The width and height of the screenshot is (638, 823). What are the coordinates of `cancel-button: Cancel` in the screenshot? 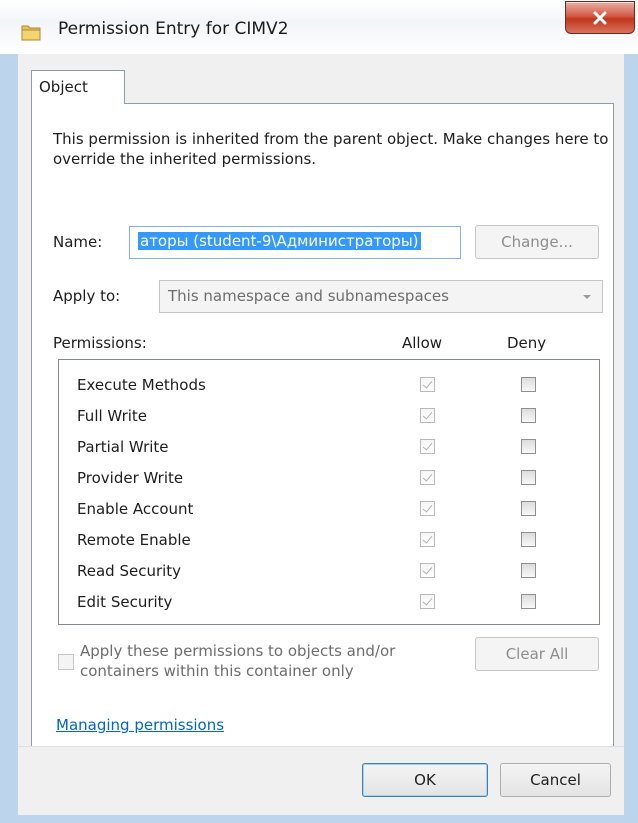 It's located at (555, 780).